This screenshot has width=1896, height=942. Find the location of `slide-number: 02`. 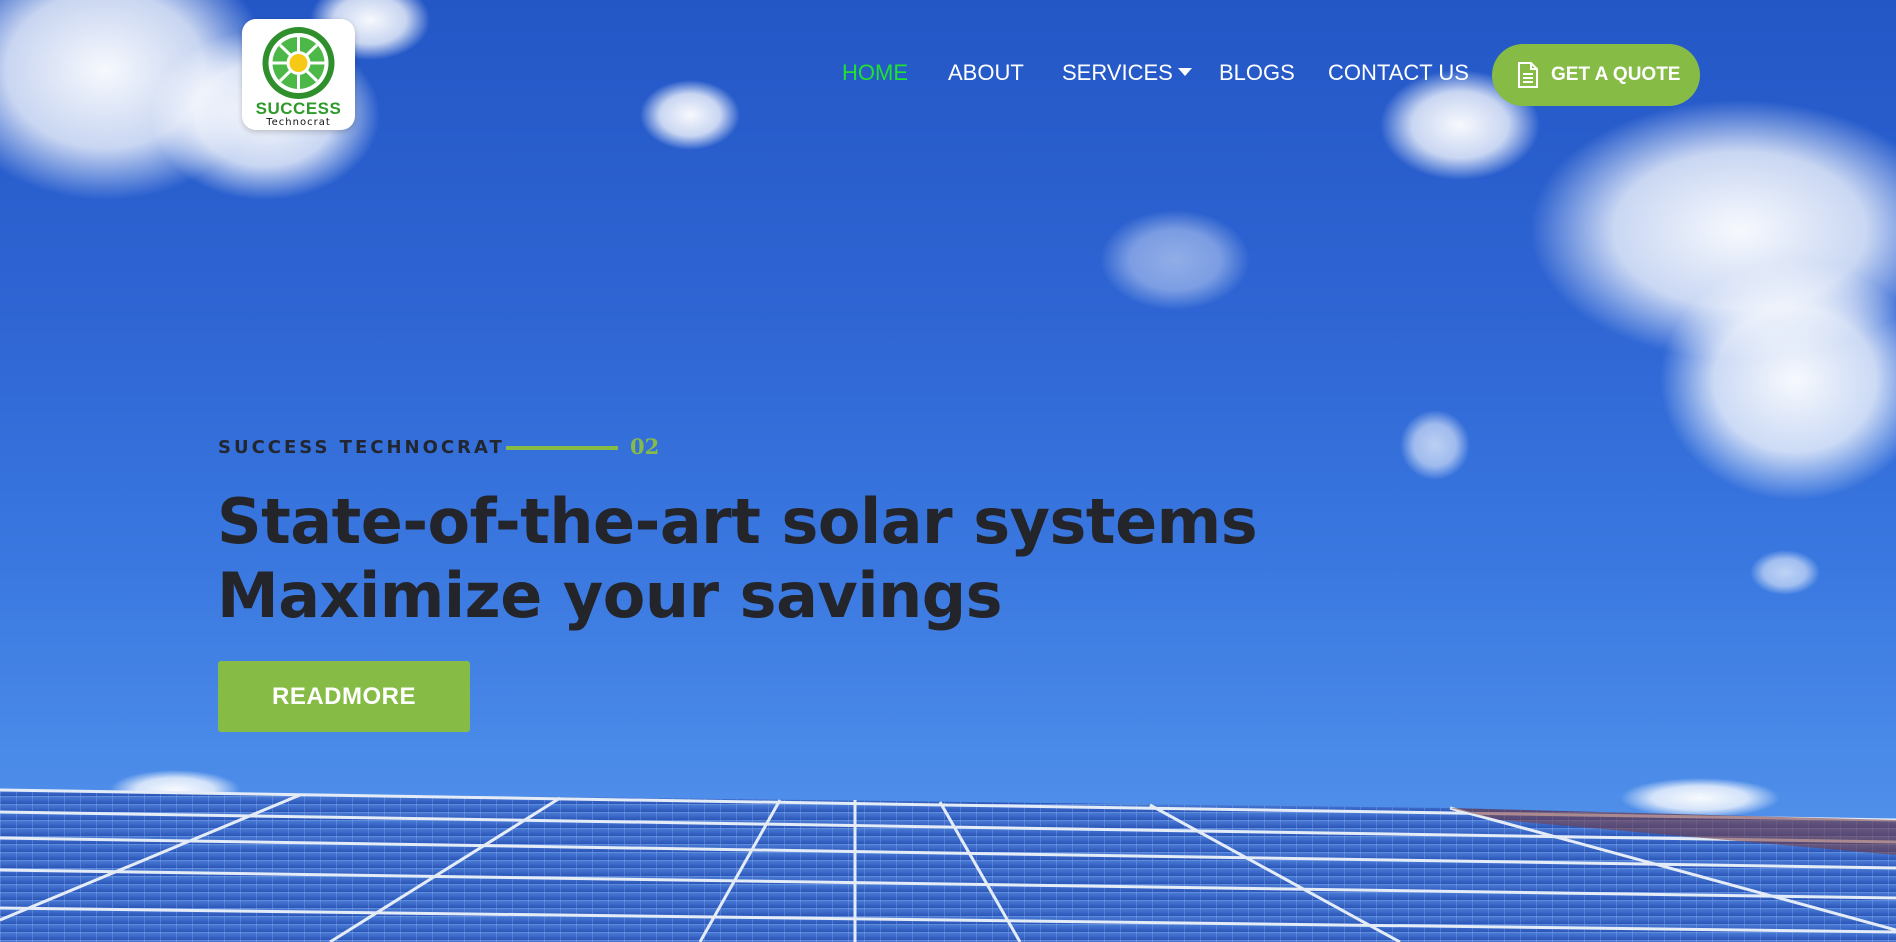

slide-number: 02 is located at coordinates (645, 446).